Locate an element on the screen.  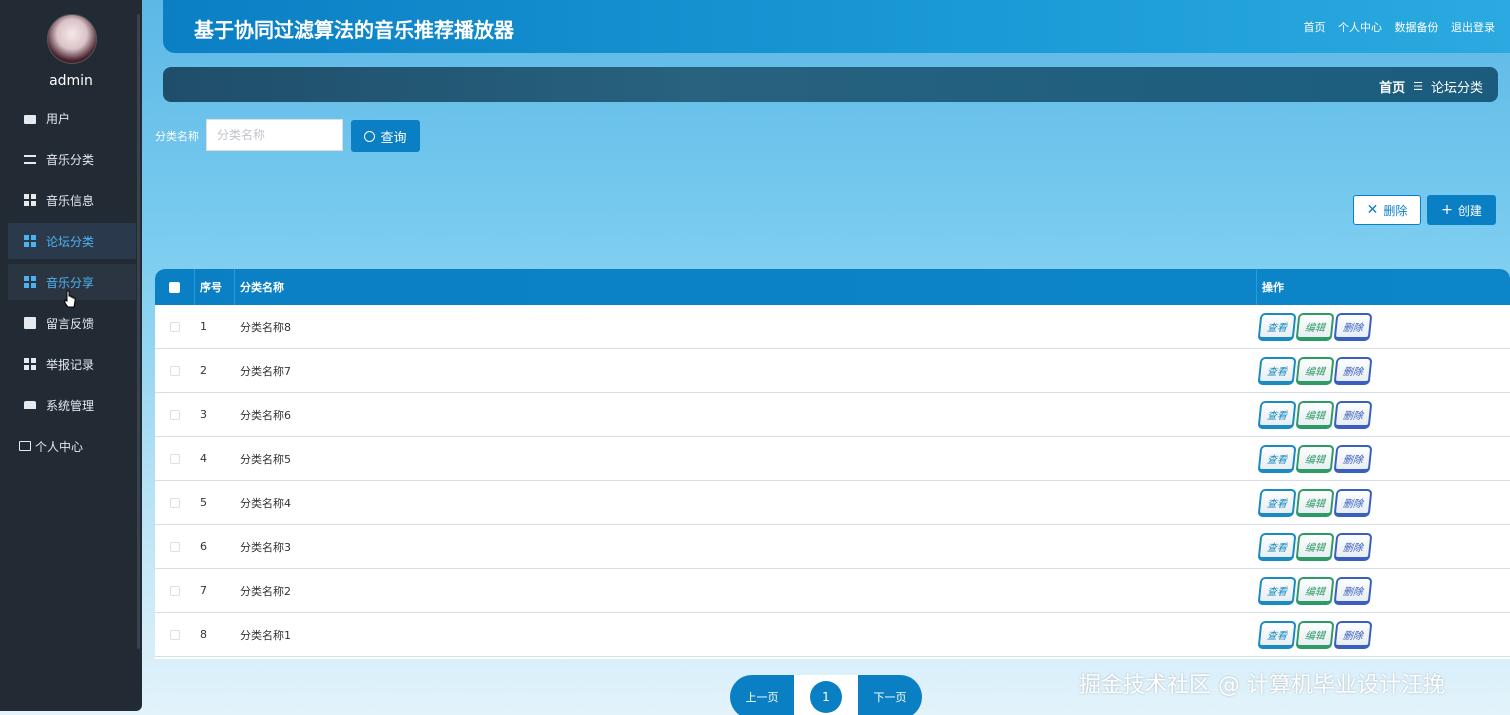
row-index: 4 is located at coordinates (203, 458).